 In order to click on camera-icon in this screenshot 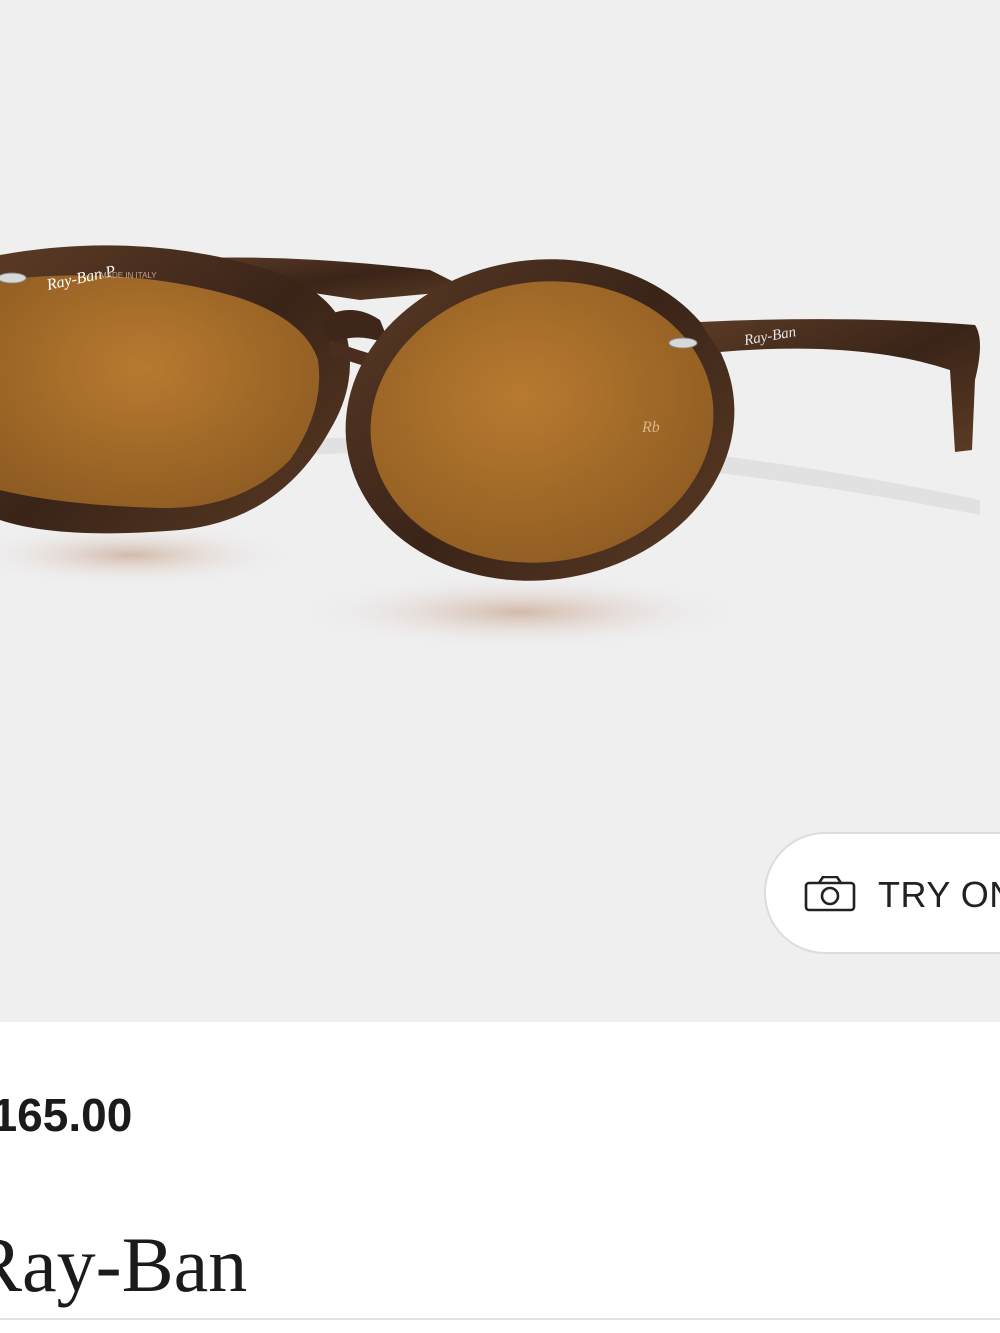, I will do `click(830, 894)`.